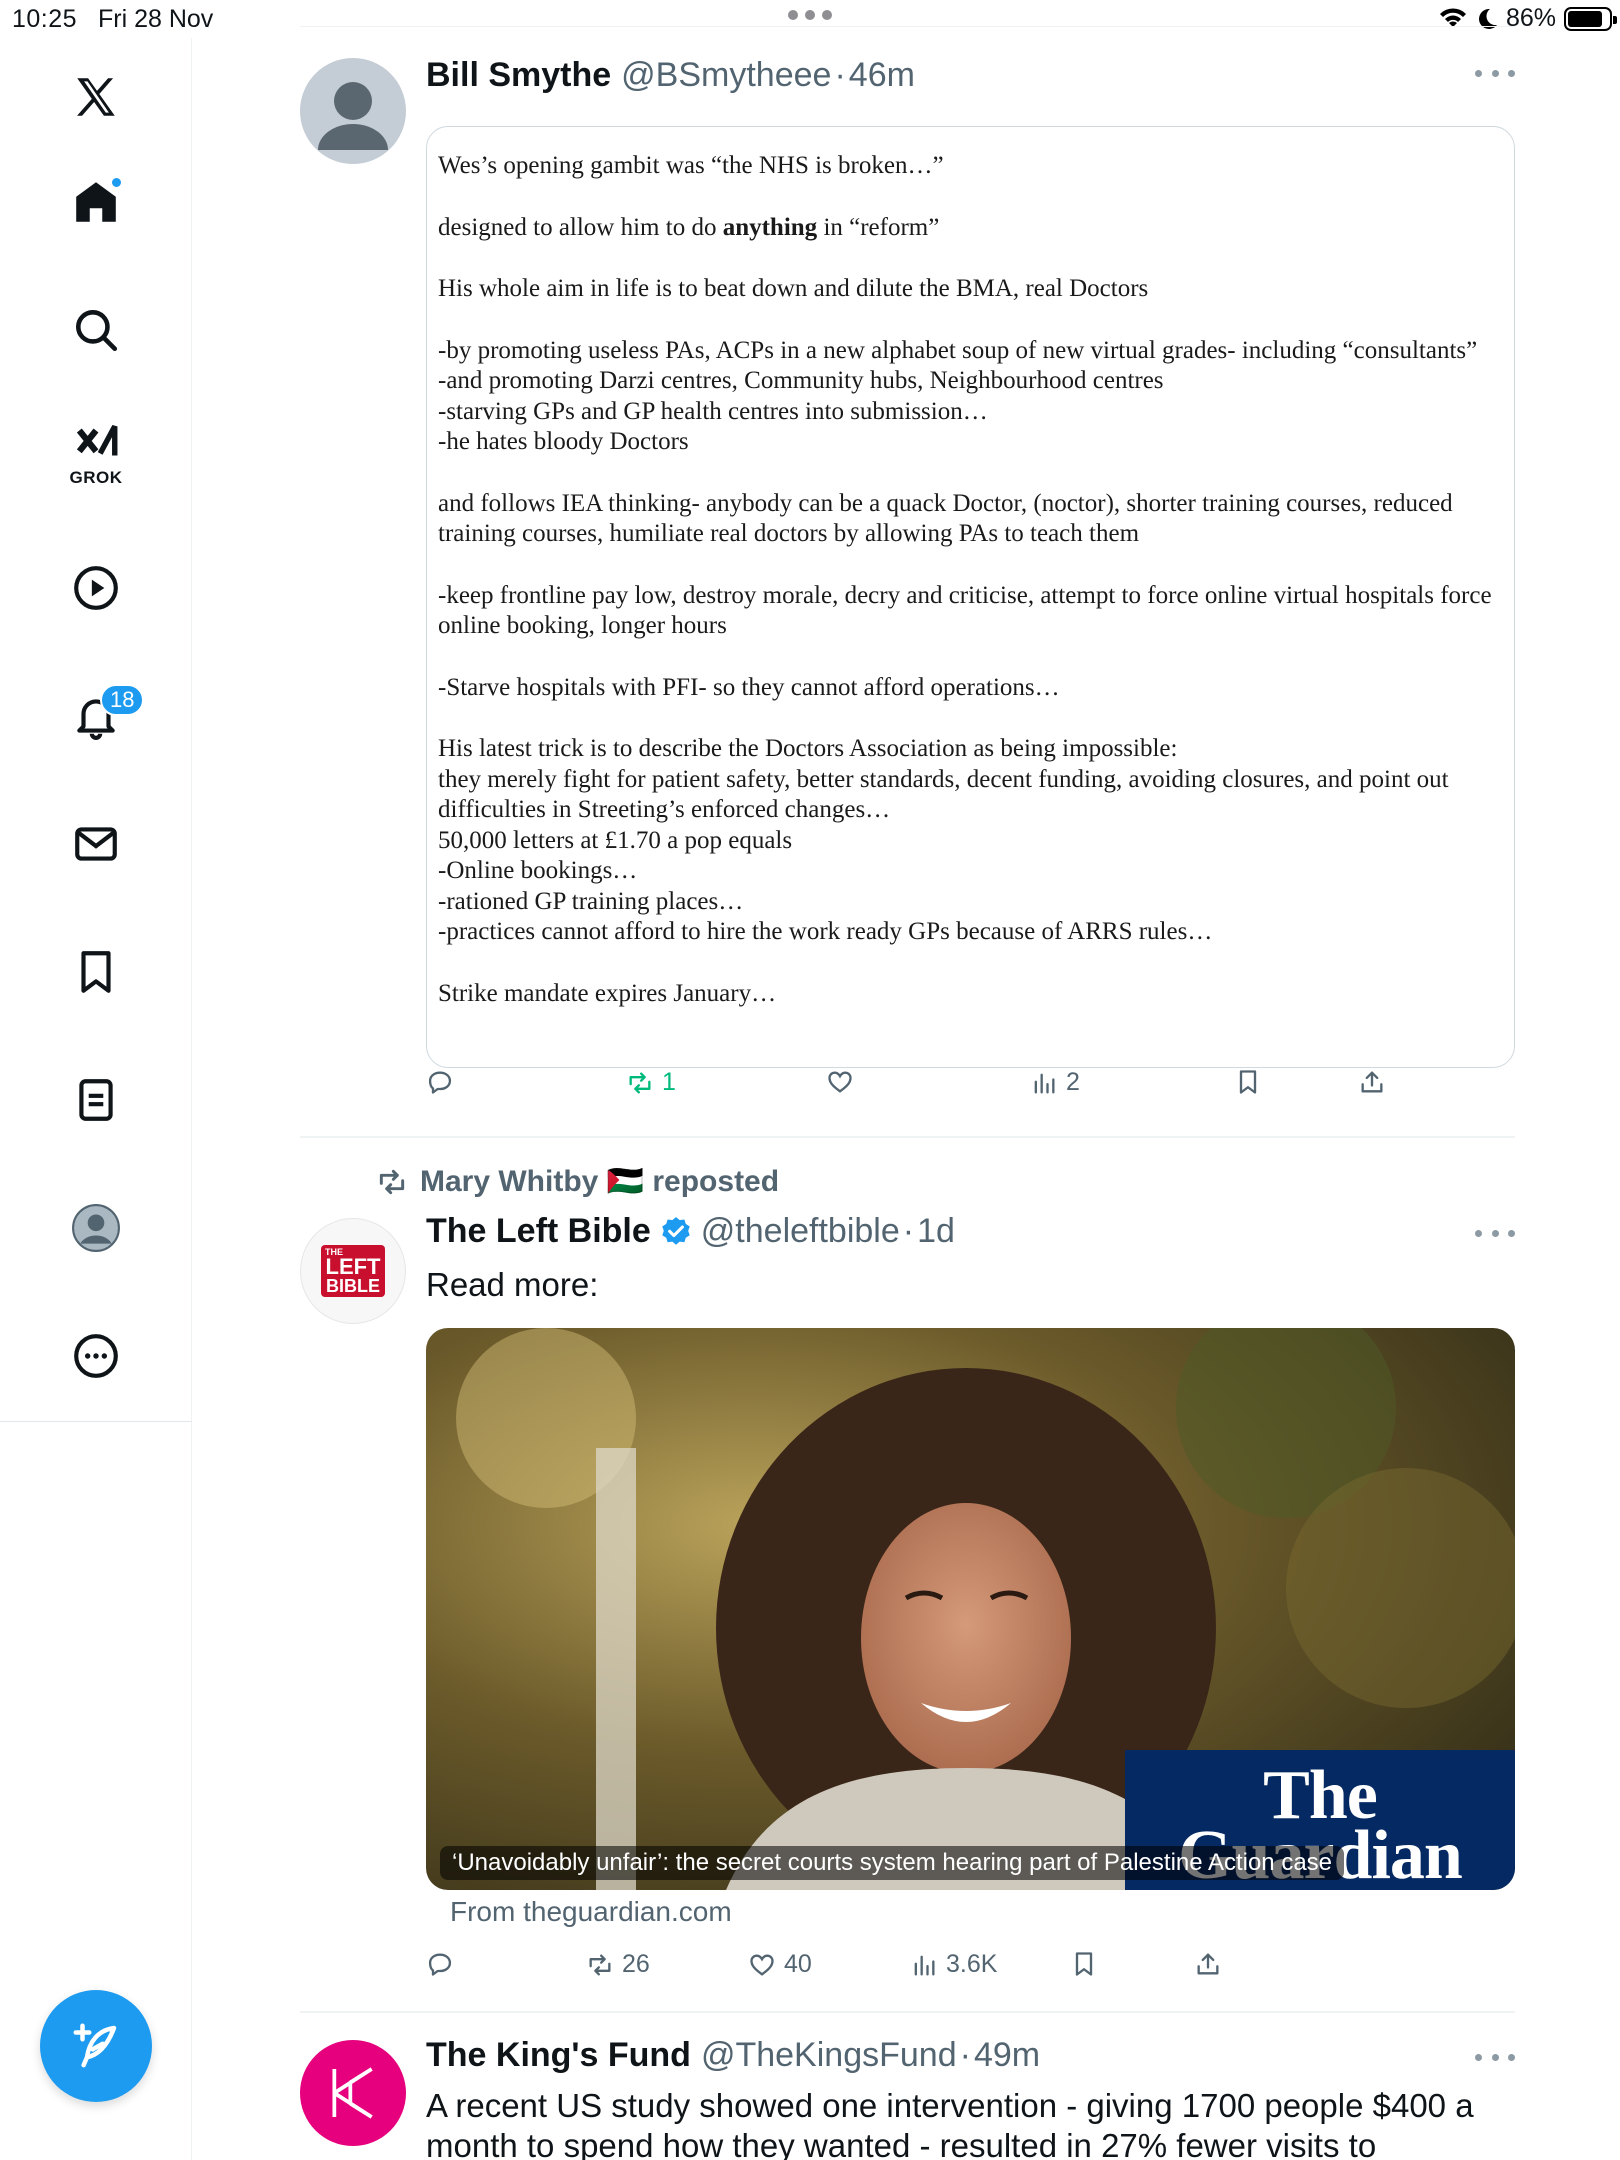 This screenshot has height=2160, width=1620. Describe the element at coordinates (1590, 18) in the screenshot. I see `battery-icon` at that location.